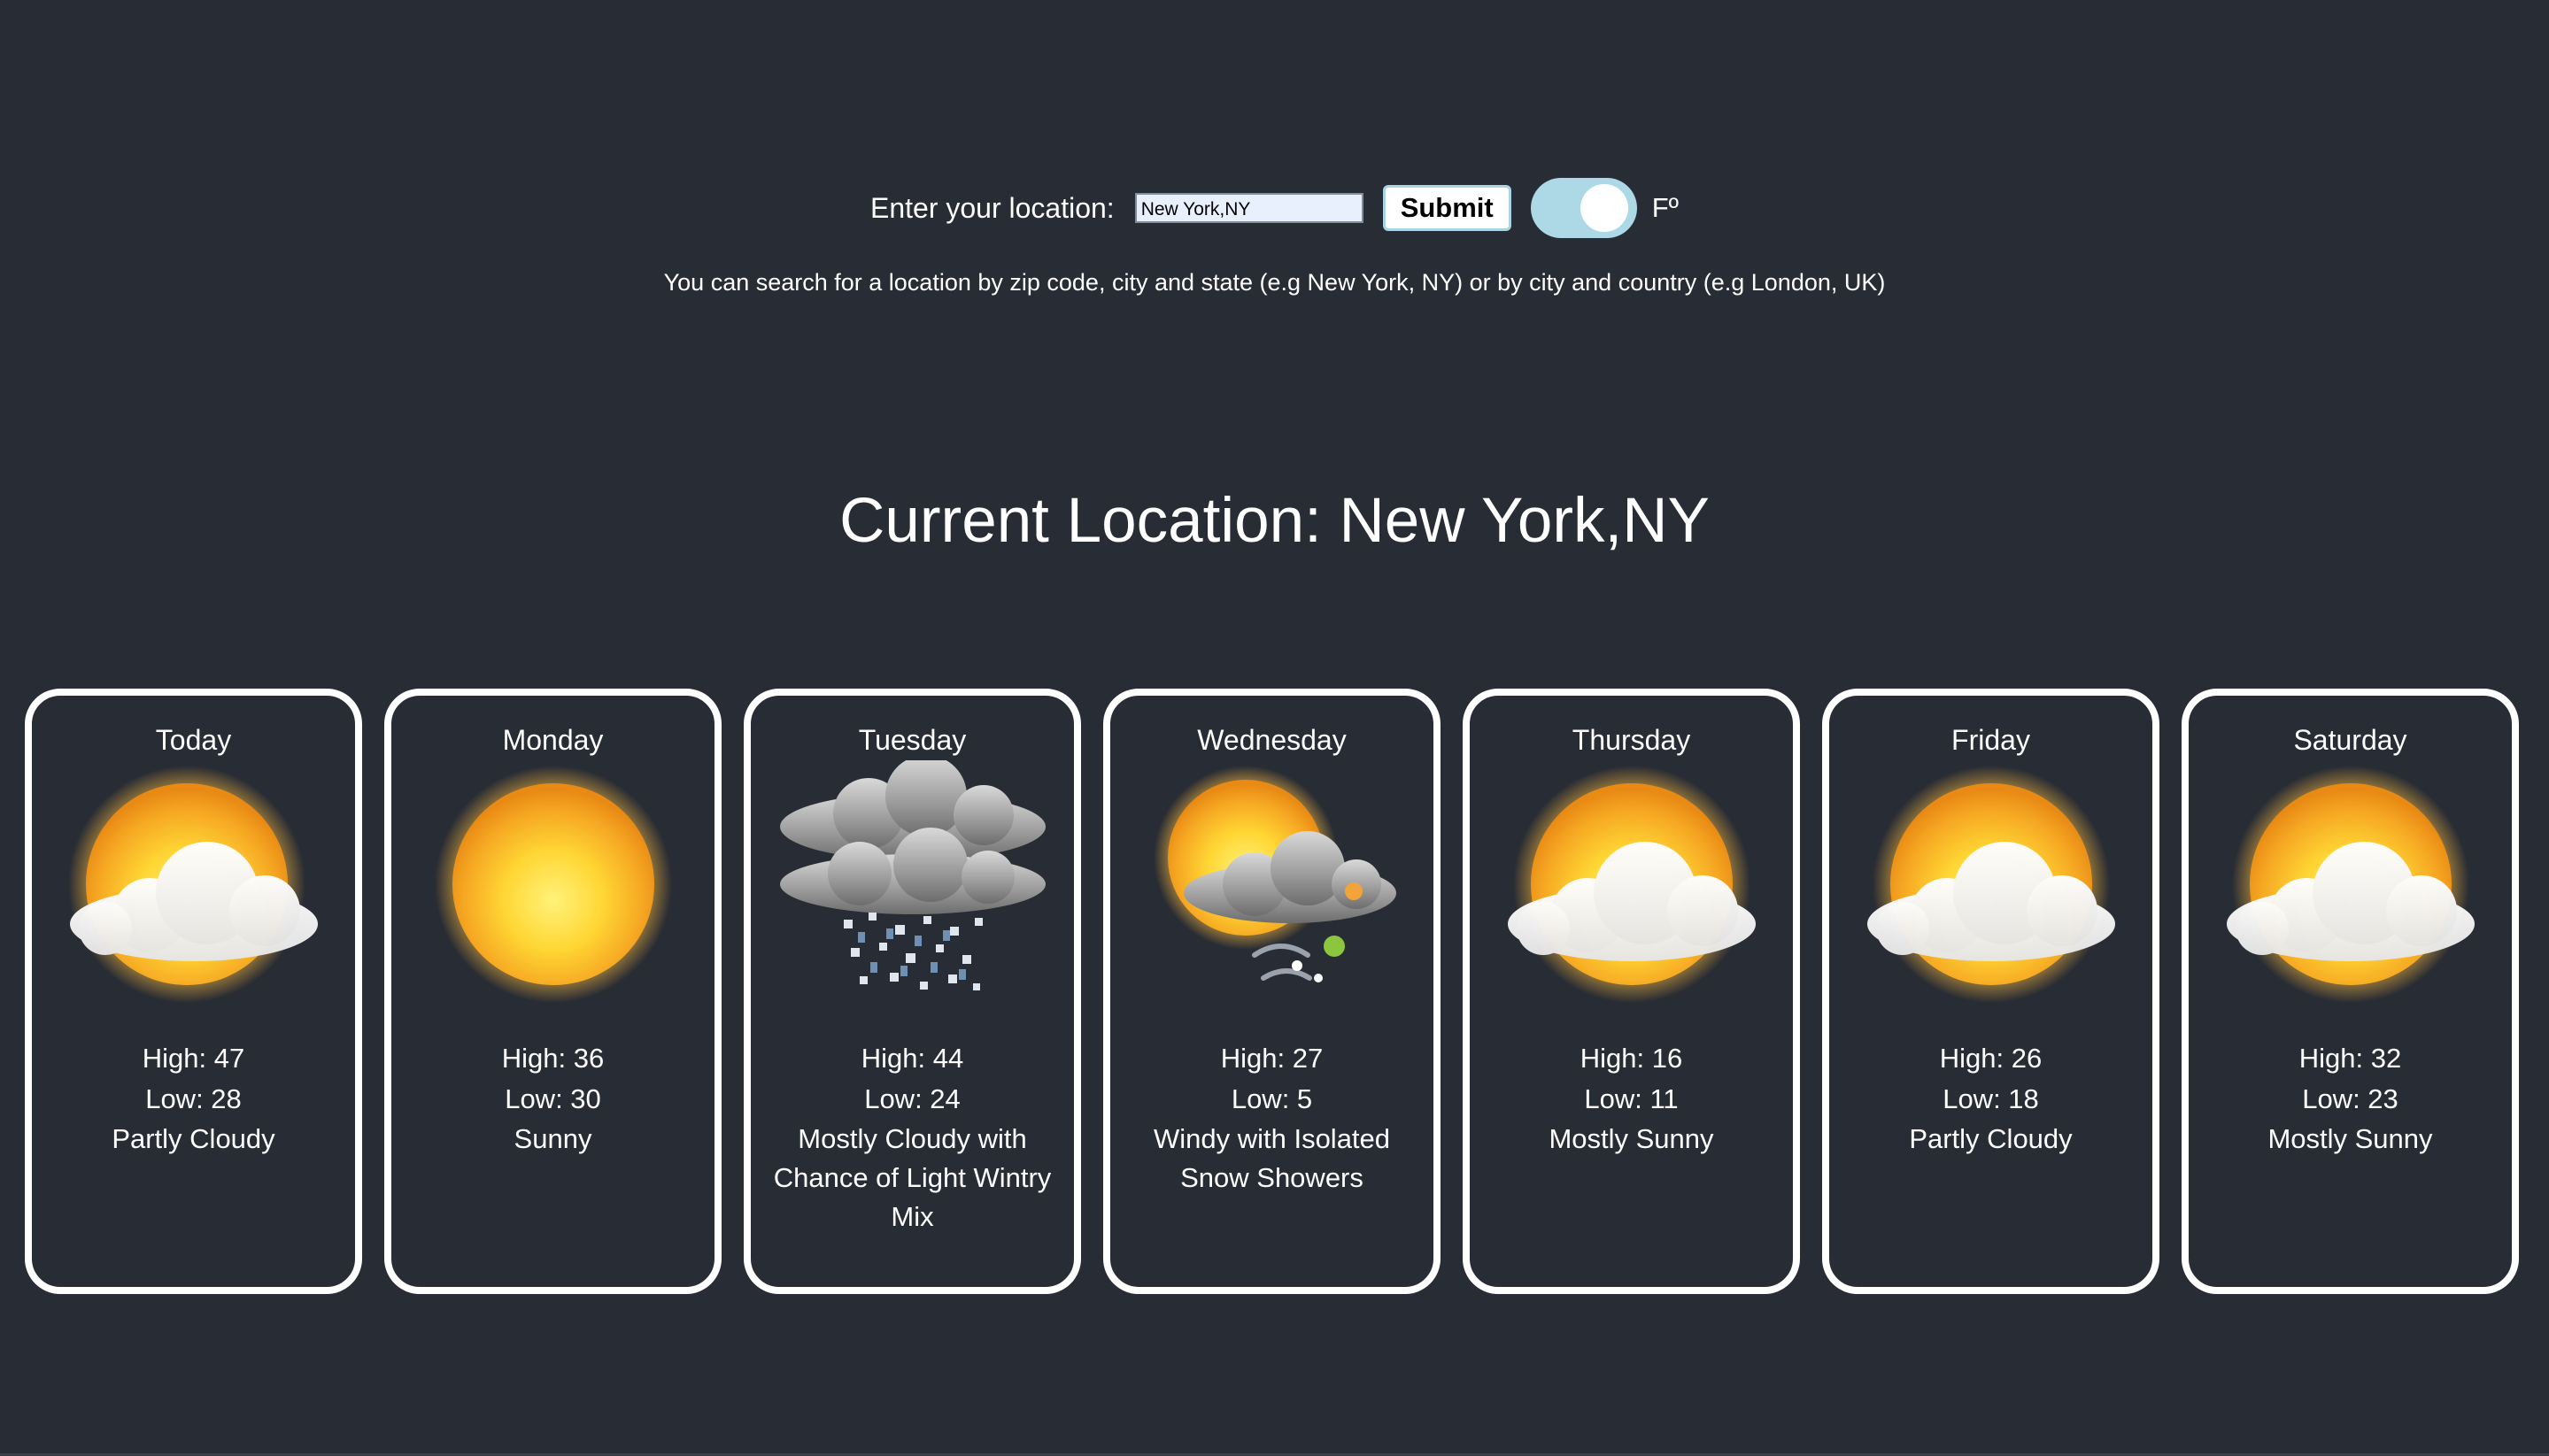 Image resolution: width=2549 pixels, height=1456 pixels. I want to click on search-bar: Enter your location: Submit Fº, so click(1274, 208).